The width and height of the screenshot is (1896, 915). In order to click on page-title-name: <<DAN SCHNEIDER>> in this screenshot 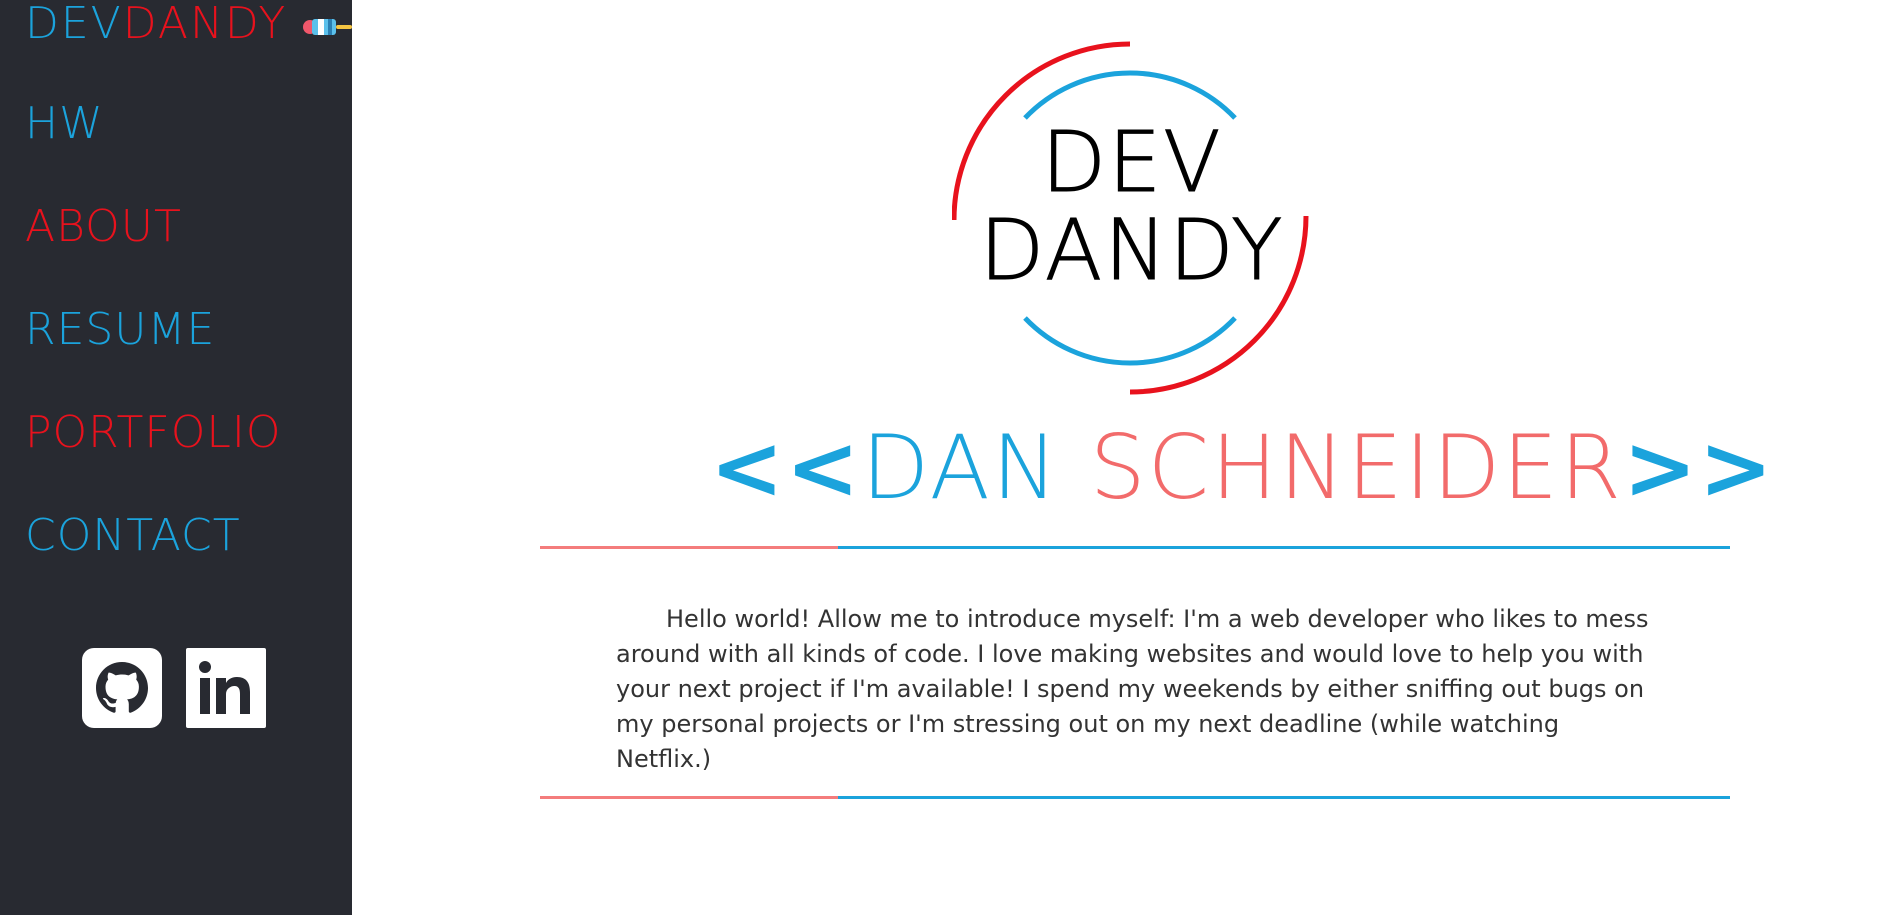, I will do `click(1241, 467)`.